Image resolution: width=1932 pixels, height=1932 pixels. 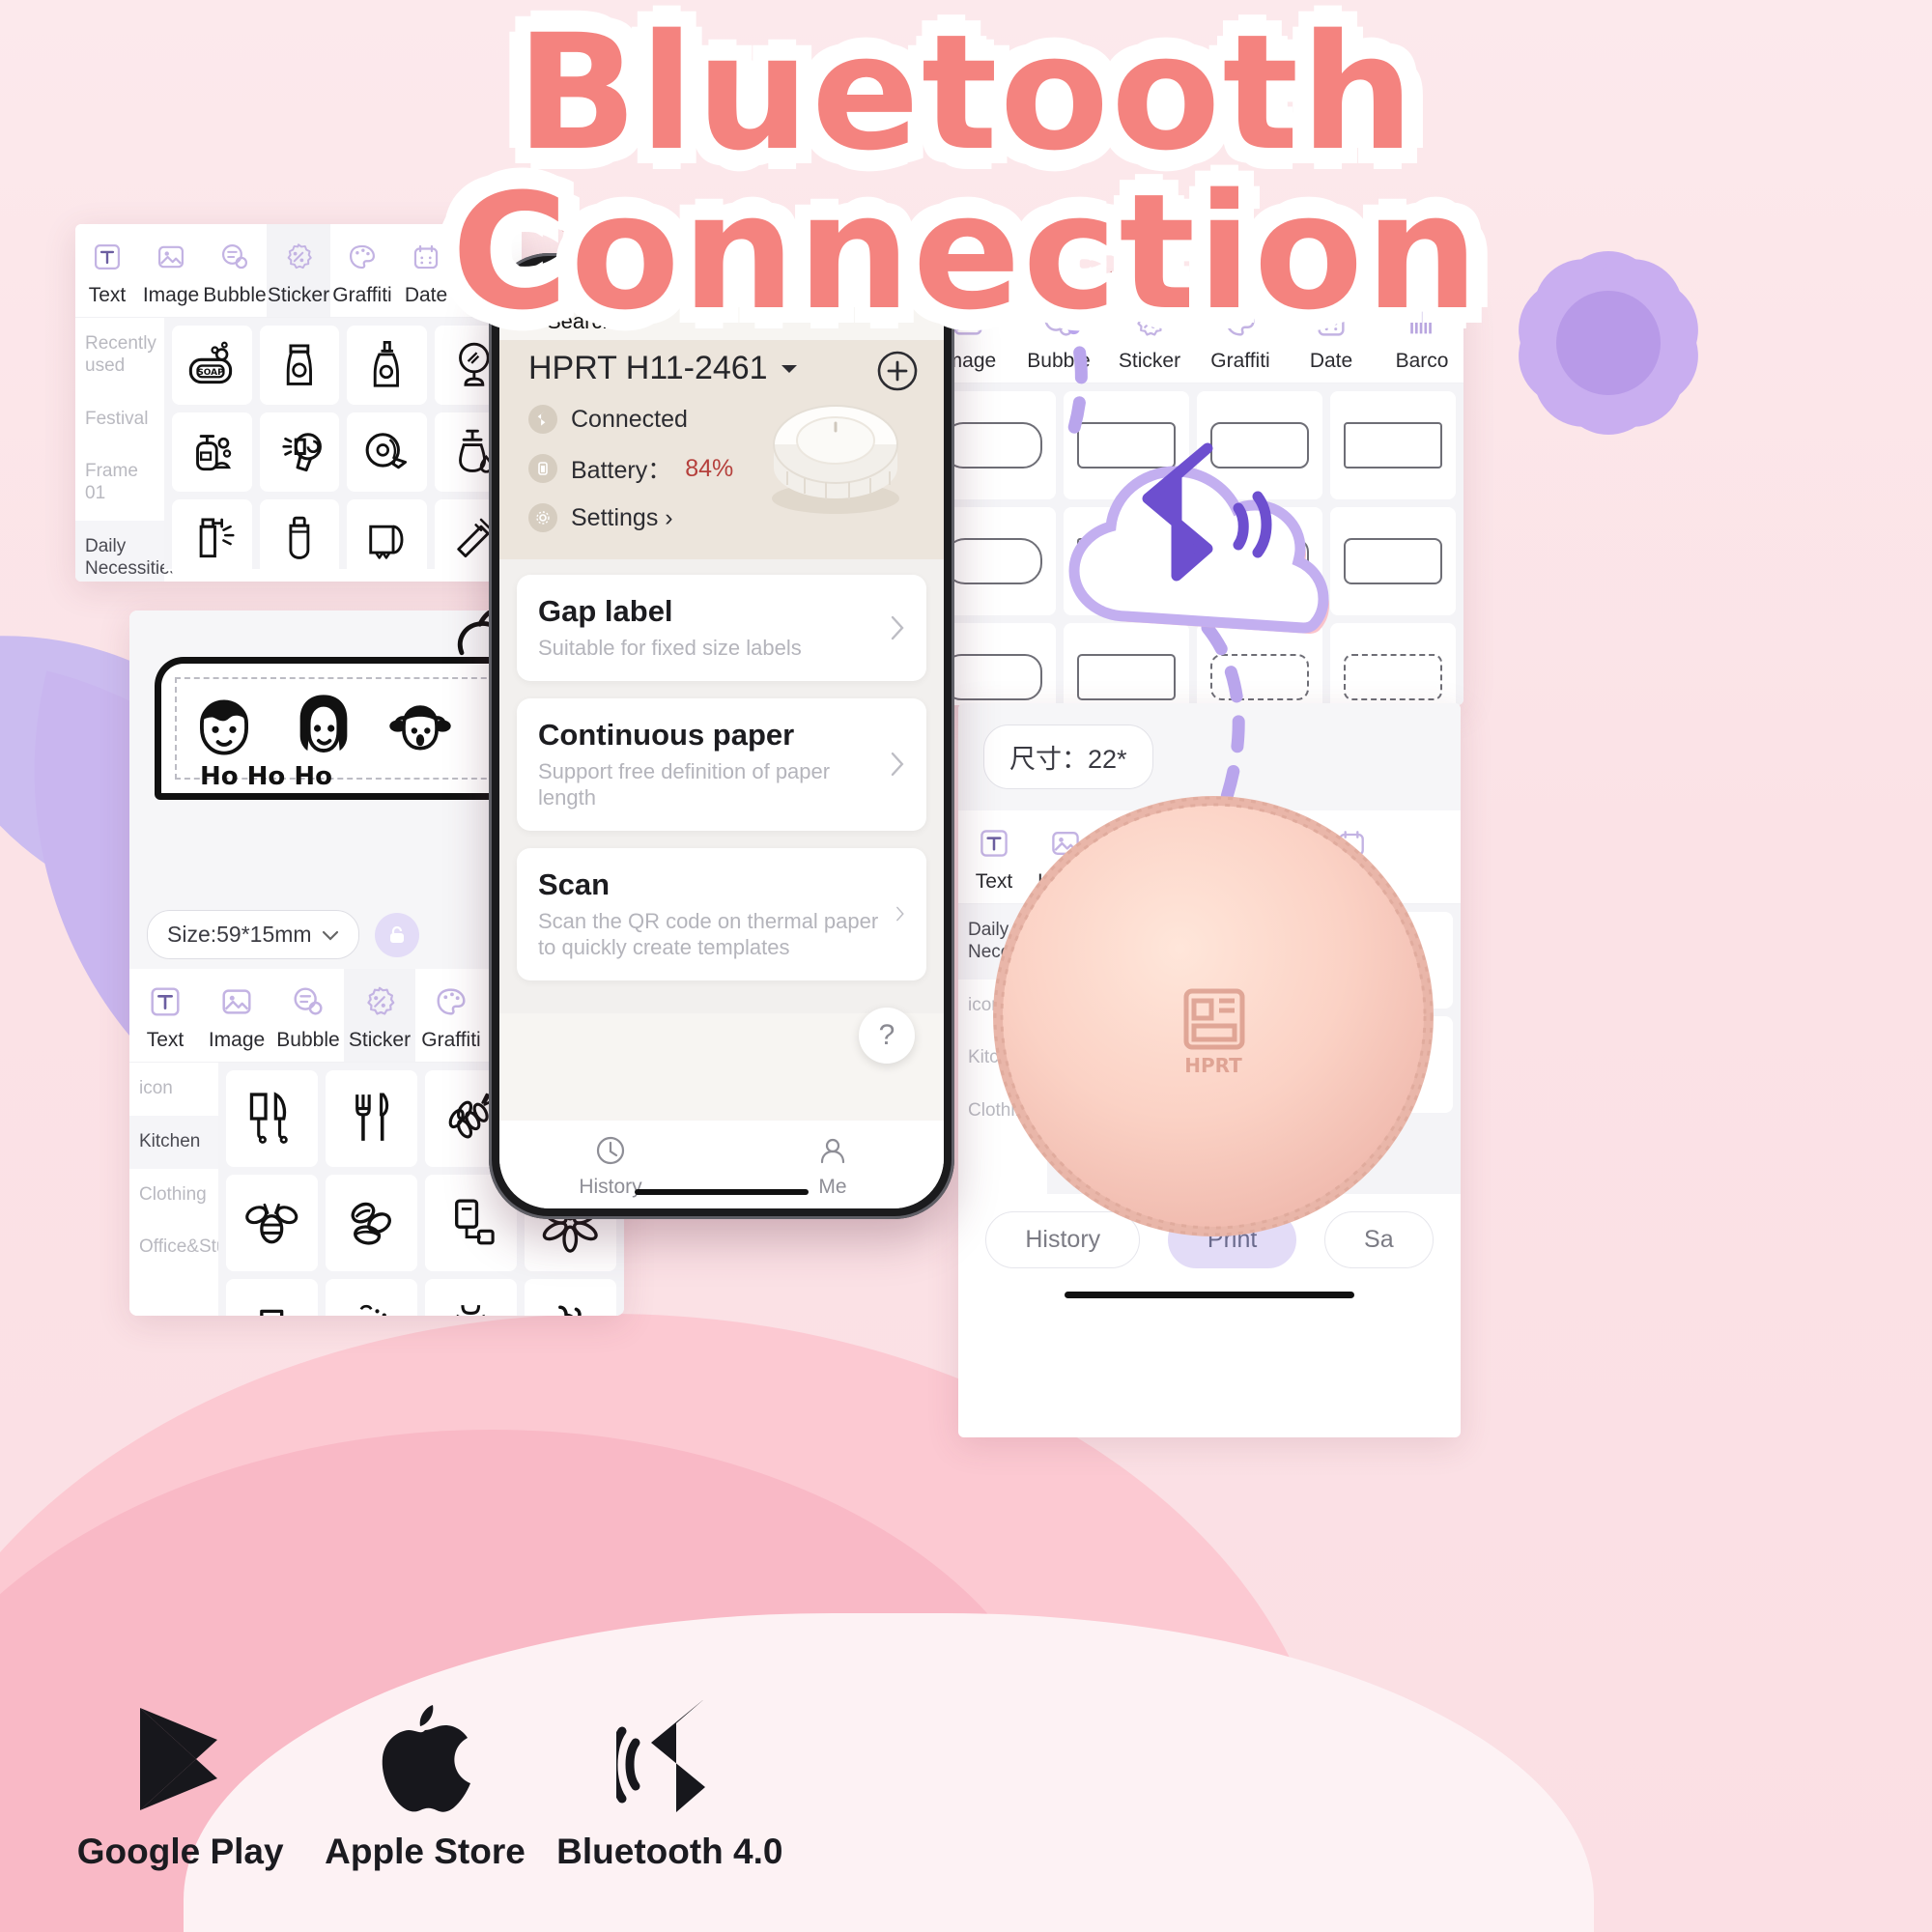 What do you see at coordinates (173, 1142) in the screenshot?
I see `sidebar-item-kitchen: Kitchen` at bounding box center [173, 1142].